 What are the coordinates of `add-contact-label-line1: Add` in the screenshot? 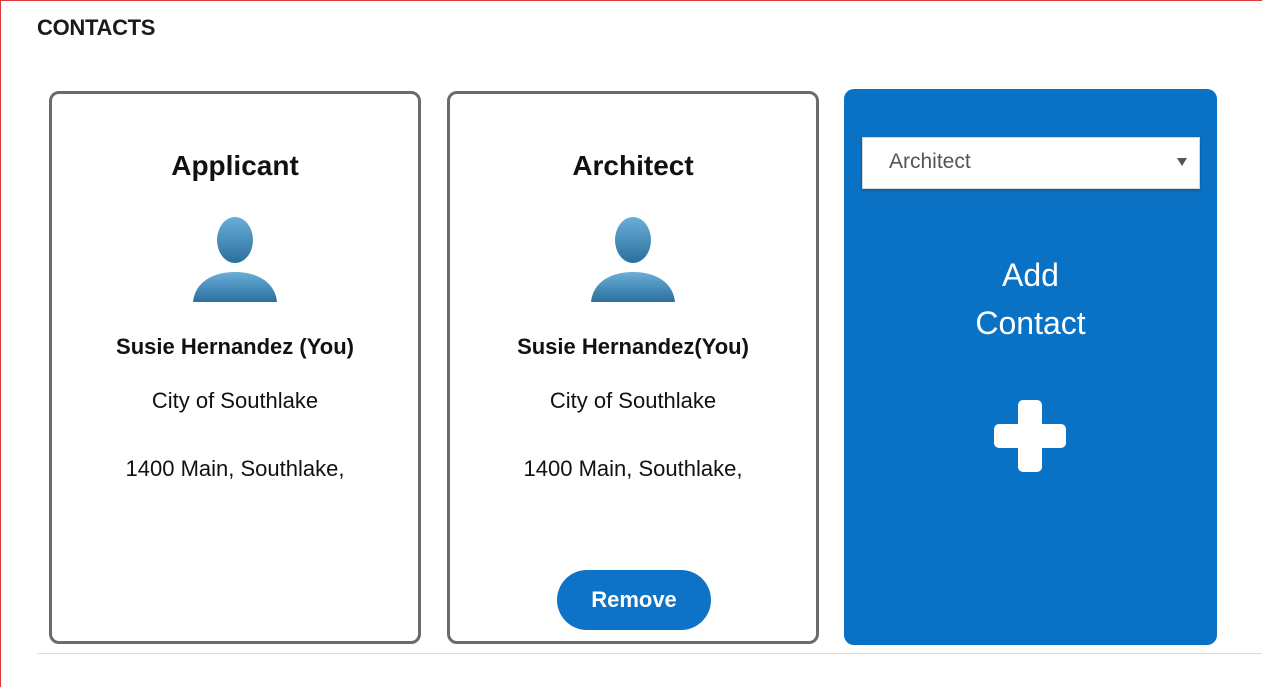 It's located at (1030, 275).